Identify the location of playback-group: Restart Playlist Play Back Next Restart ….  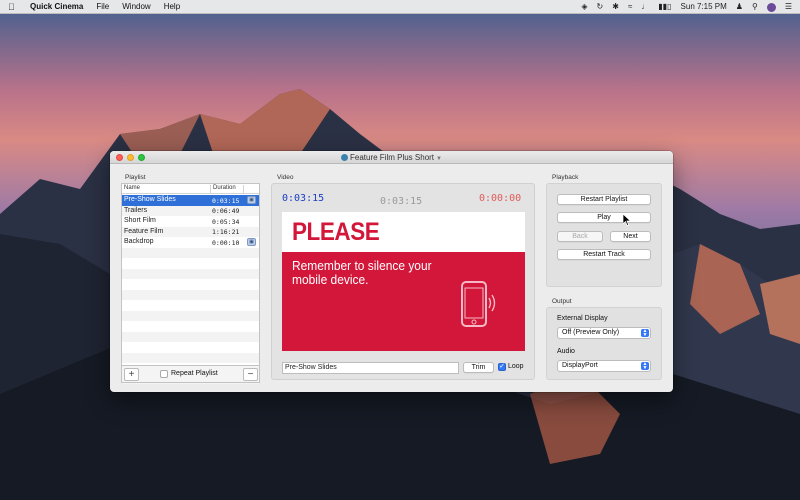
(604, 235).